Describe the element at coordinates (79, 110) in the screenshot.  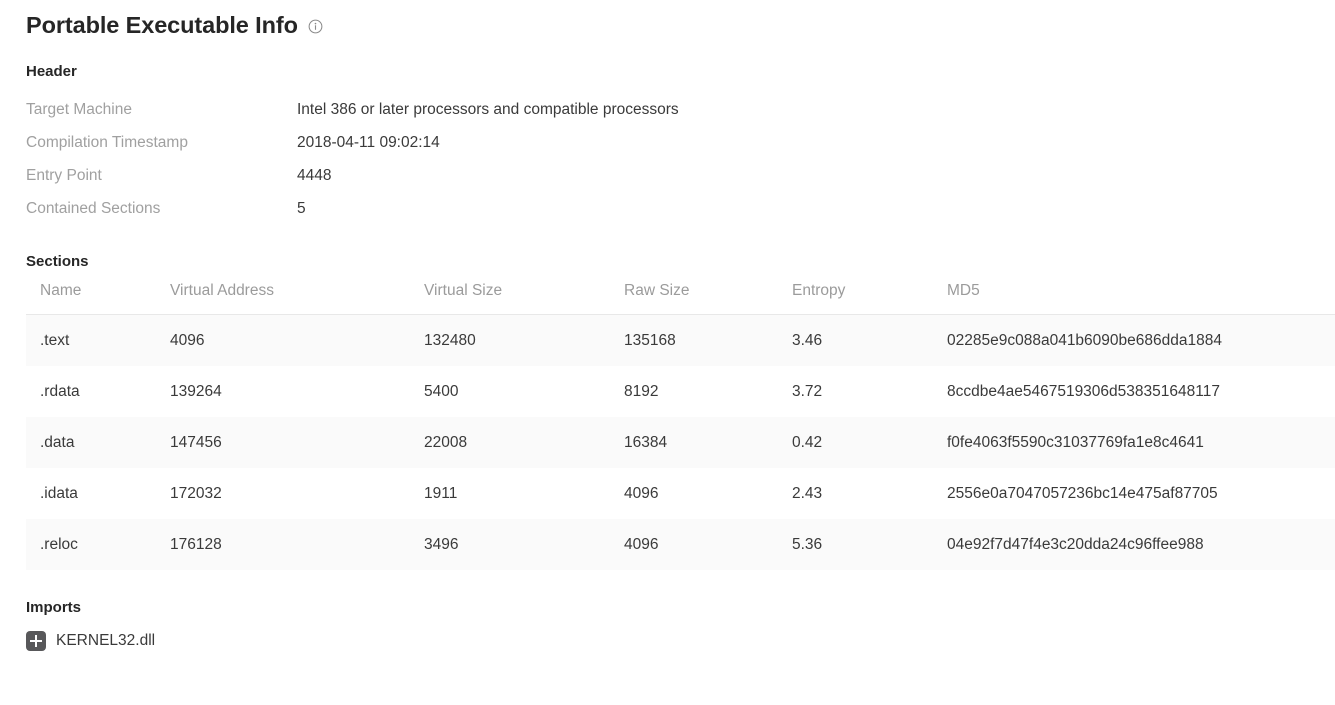
I see `detail-label: Target Machine` at that location.